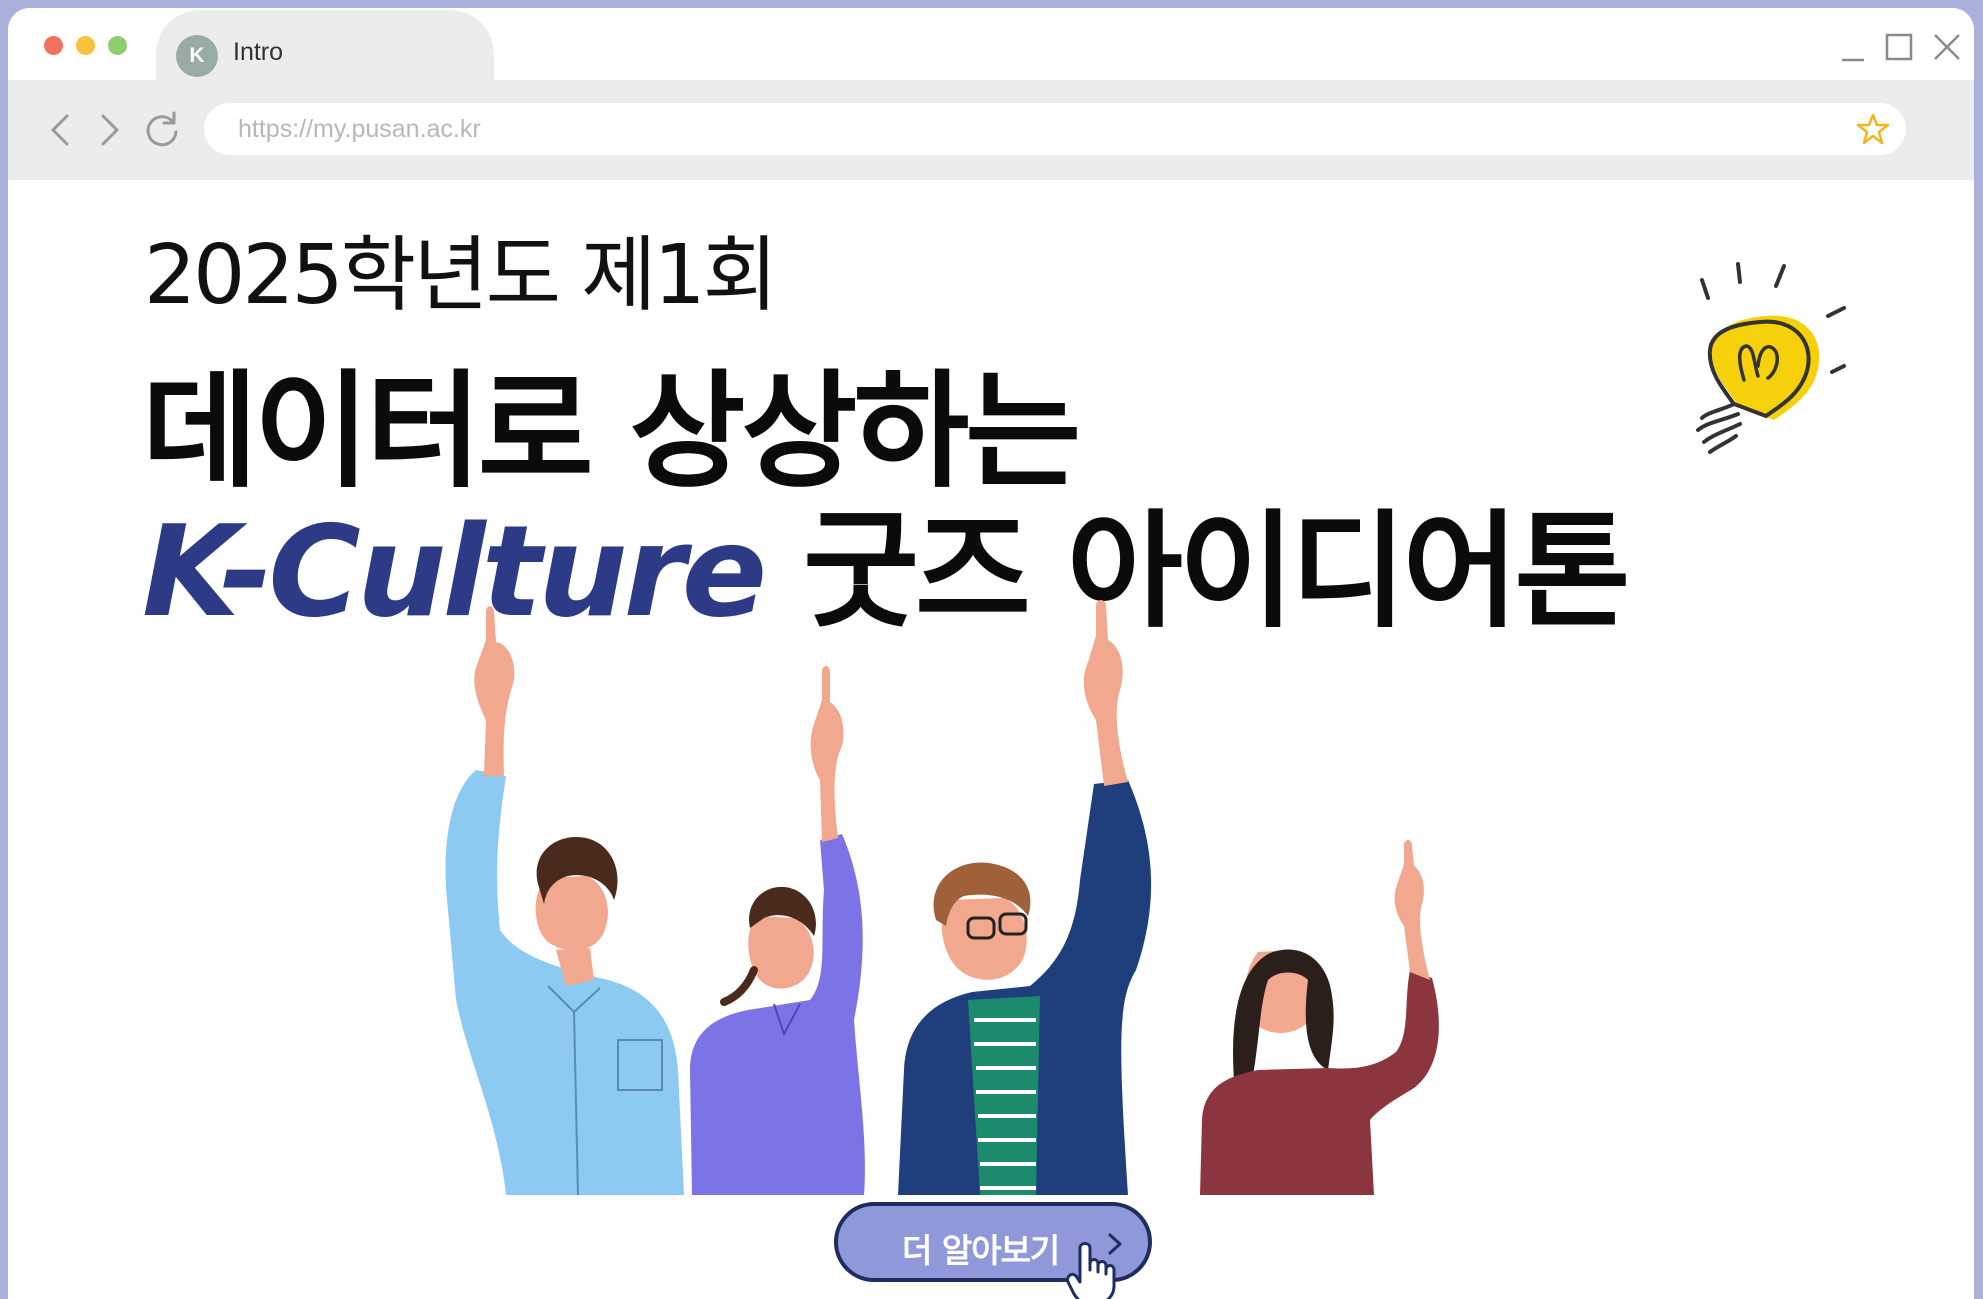  Describe the element at coordinates (1852, 48) in the screenshot. I see `minimize-icon` at that location.